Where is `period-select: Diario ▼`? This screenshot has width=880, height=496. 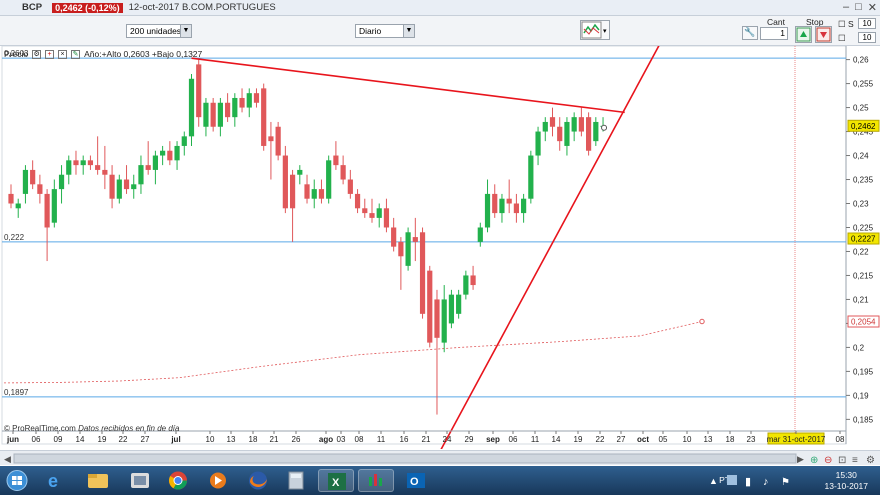
period-select: Diario ▼ is located at coordinates (385, 31).